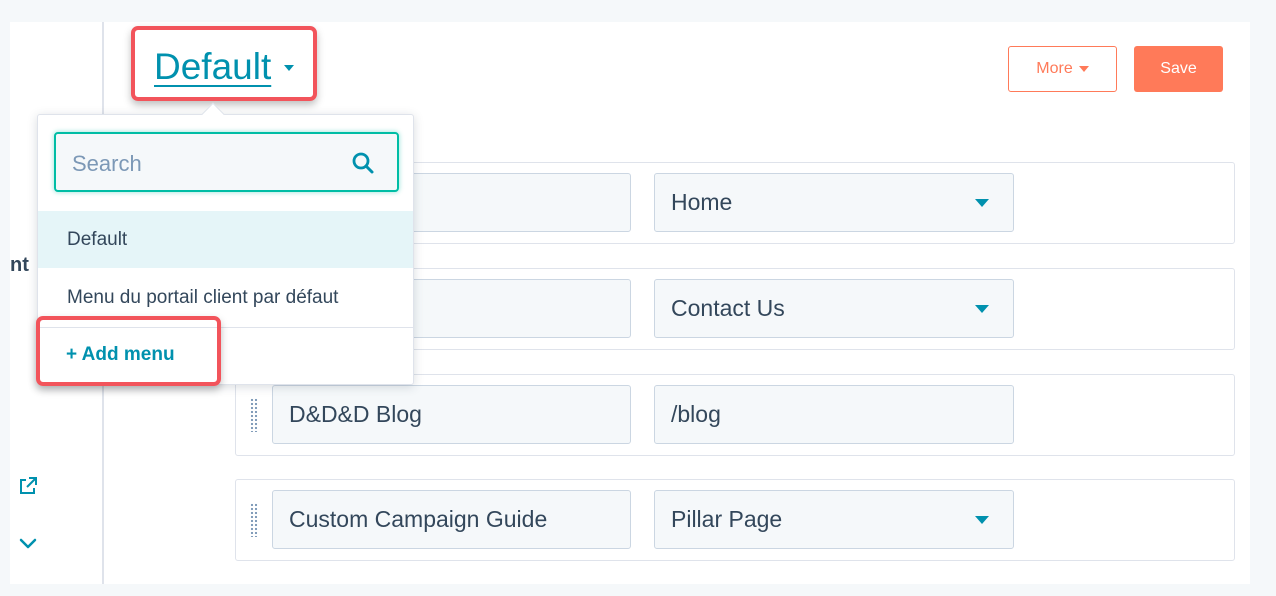 The height and width of the screenshot is (596, 1276). What do you see at coordinates (212, 67) in the screenshot?
I see `menu-selector-title: Default` at bounding box center [212, 67].